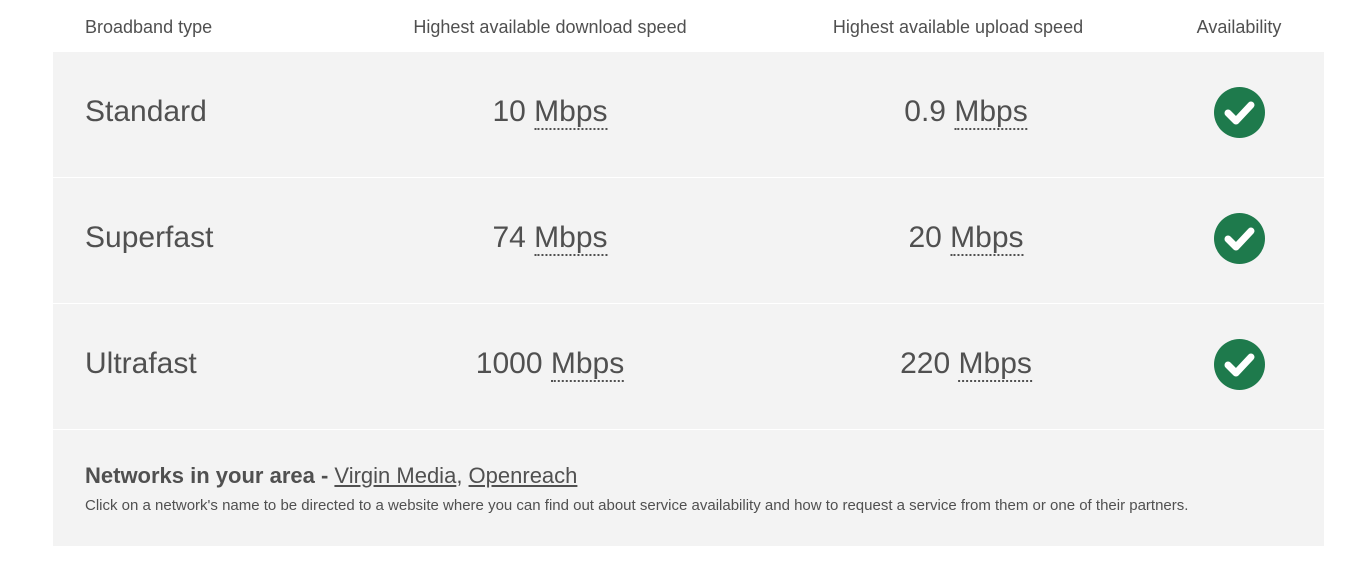 Image resolution: width=1346 pixels, height=568 pixels. Describe the element at coordinates (958, 27) in the screenshot. I see `header-upload-speed: Highest available upload speed` at that location.